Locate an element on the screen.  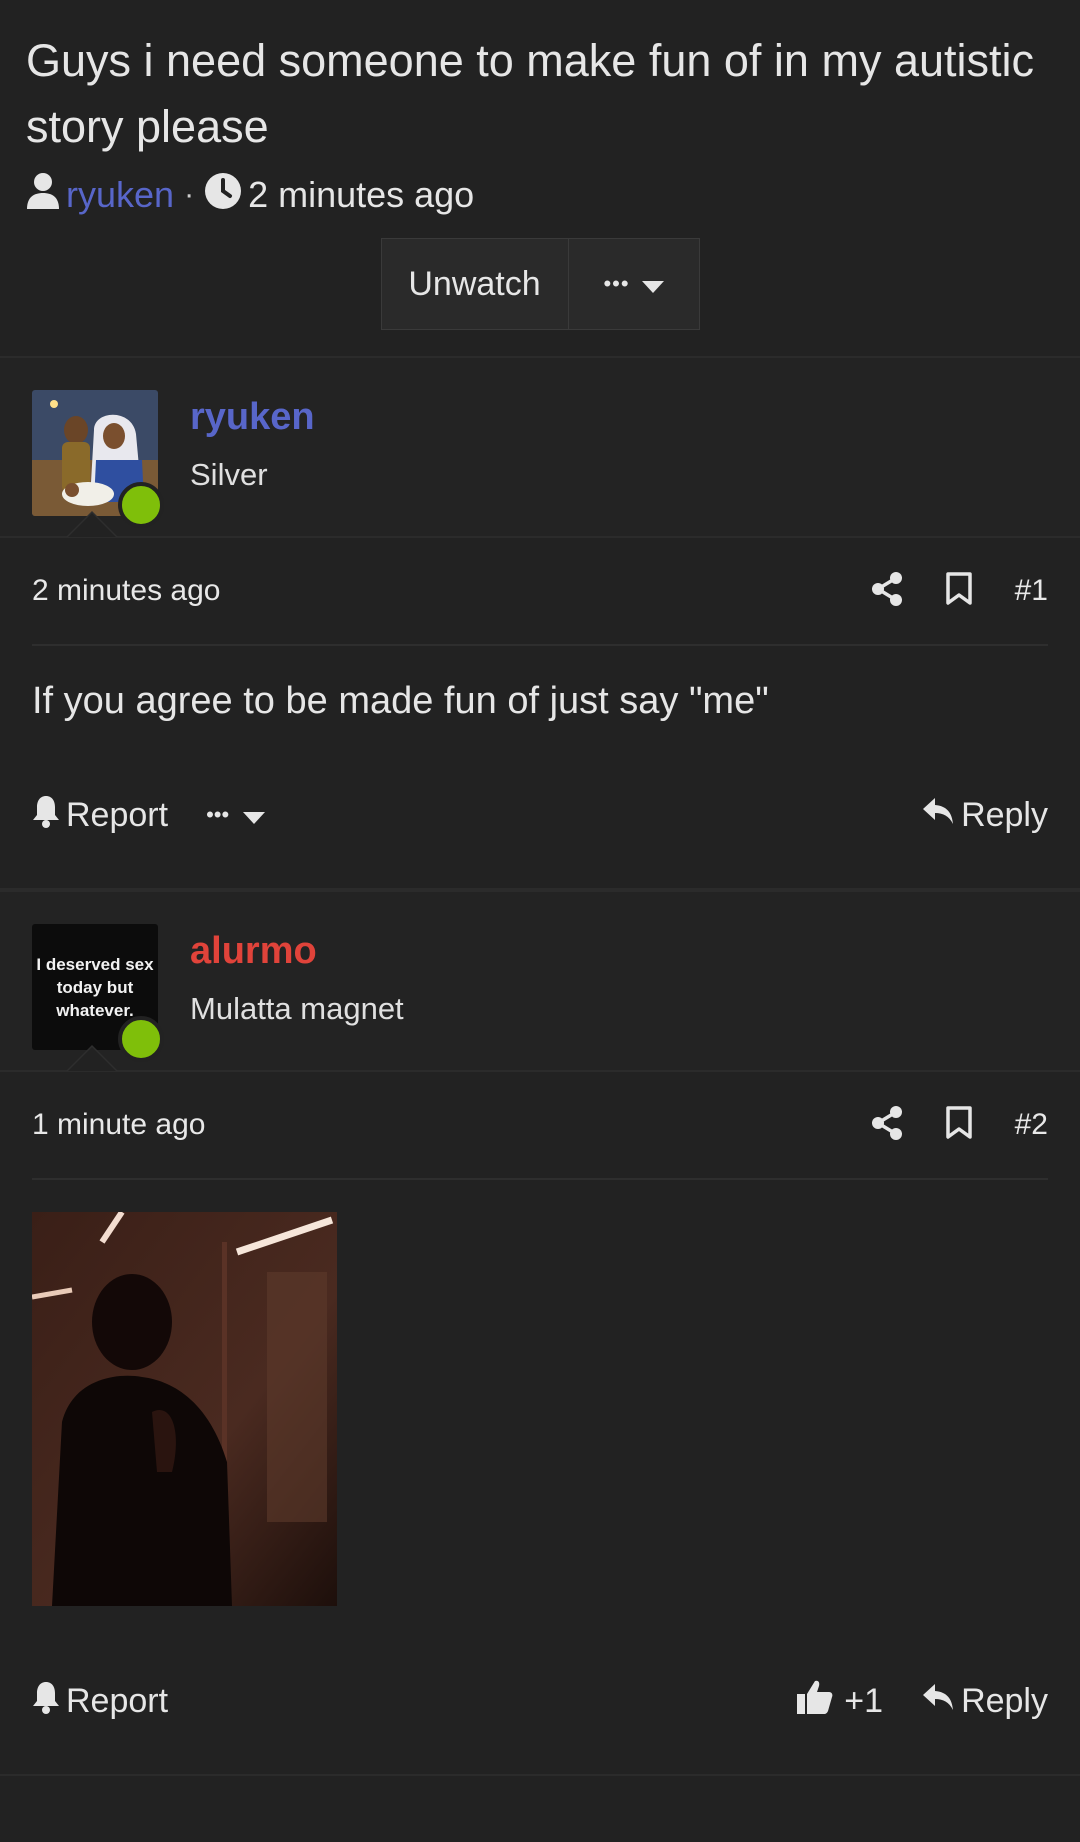
post-footer-right: Reply is located at coordinates (984, 815).